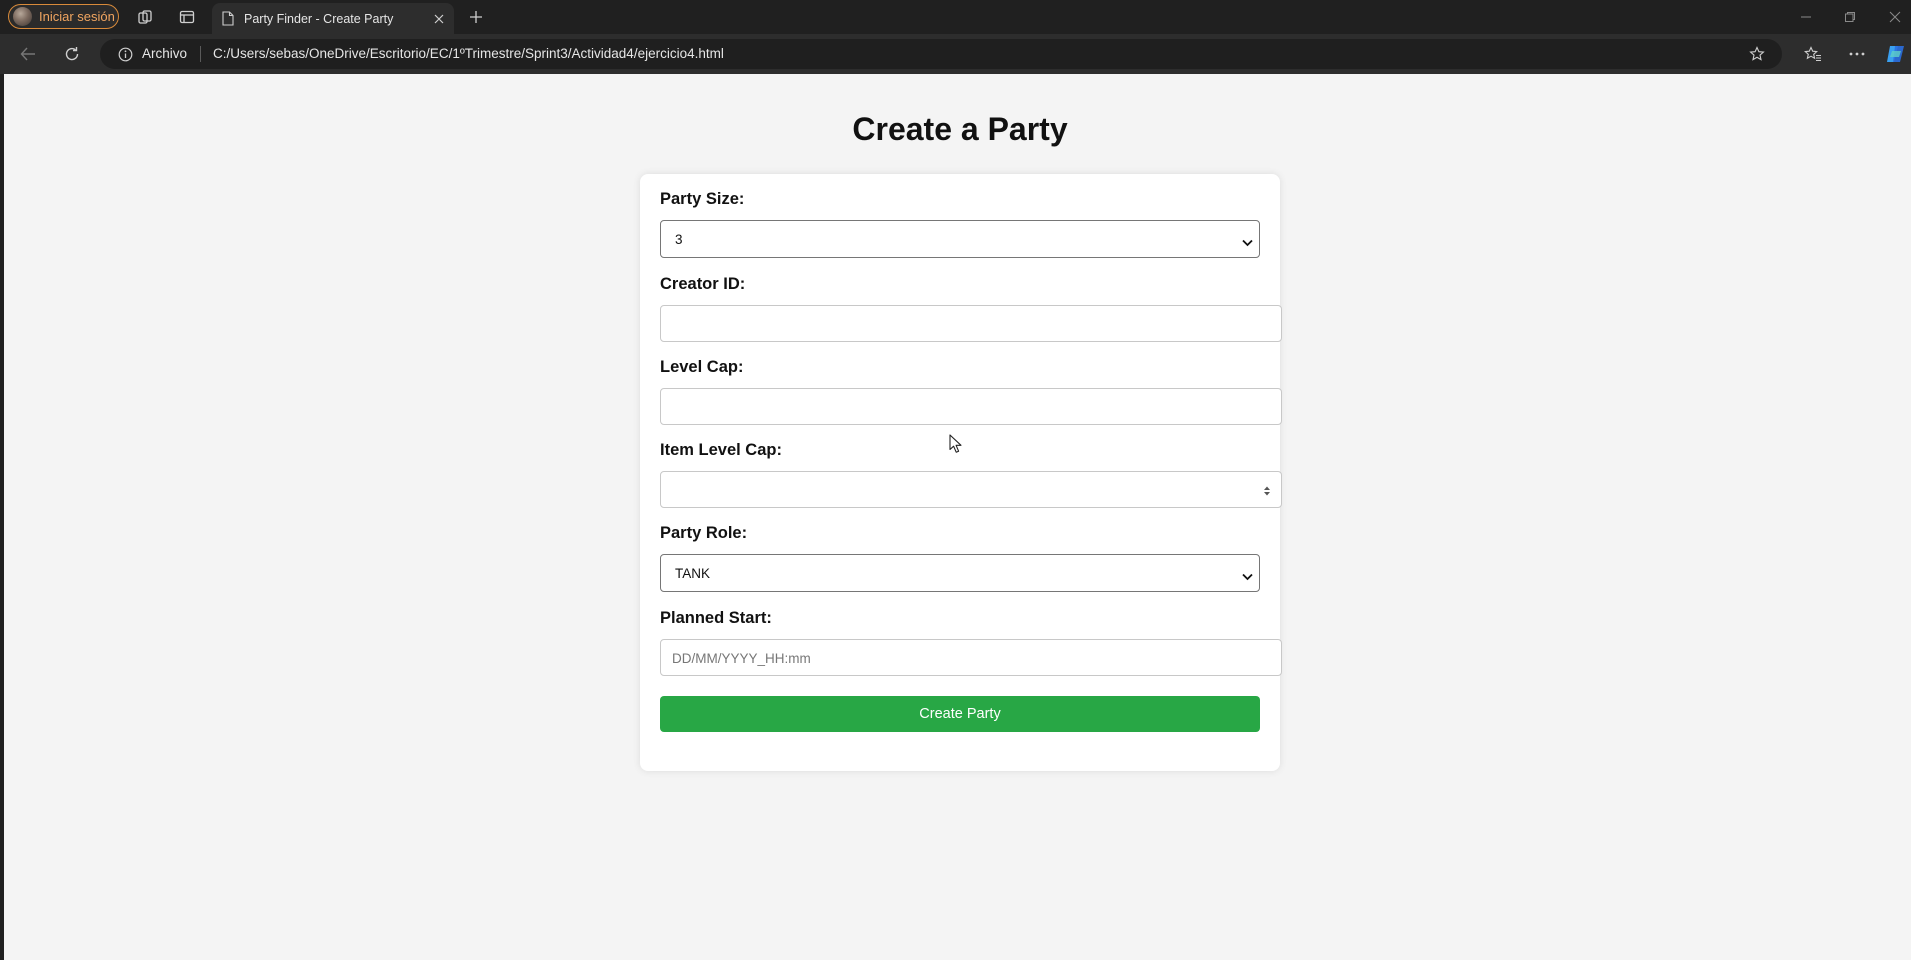 This screenshot has height=960, width=1911. I want to click on avatar, so click(22, 16).